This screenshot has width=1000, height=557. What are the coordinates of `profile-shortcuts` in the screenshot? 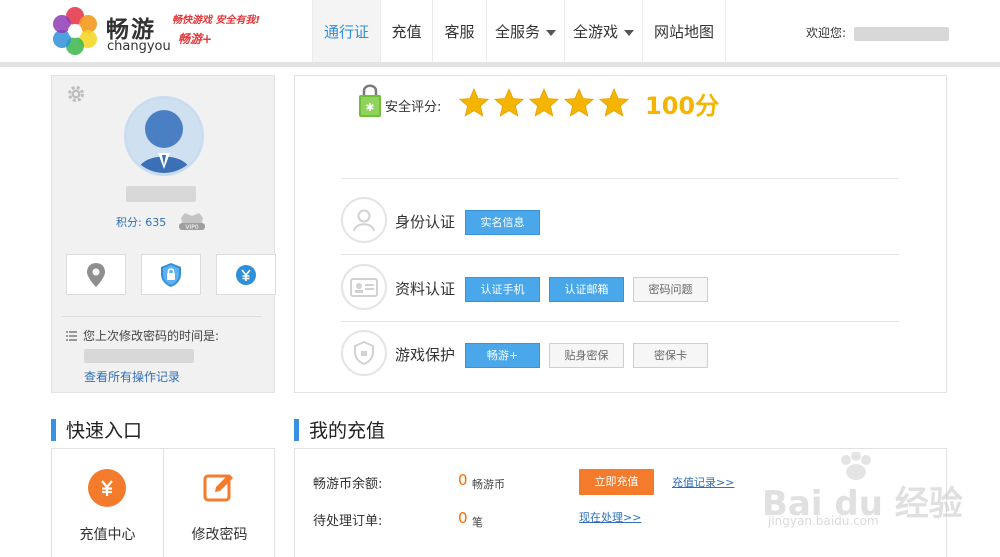 It's located at (171, 274).